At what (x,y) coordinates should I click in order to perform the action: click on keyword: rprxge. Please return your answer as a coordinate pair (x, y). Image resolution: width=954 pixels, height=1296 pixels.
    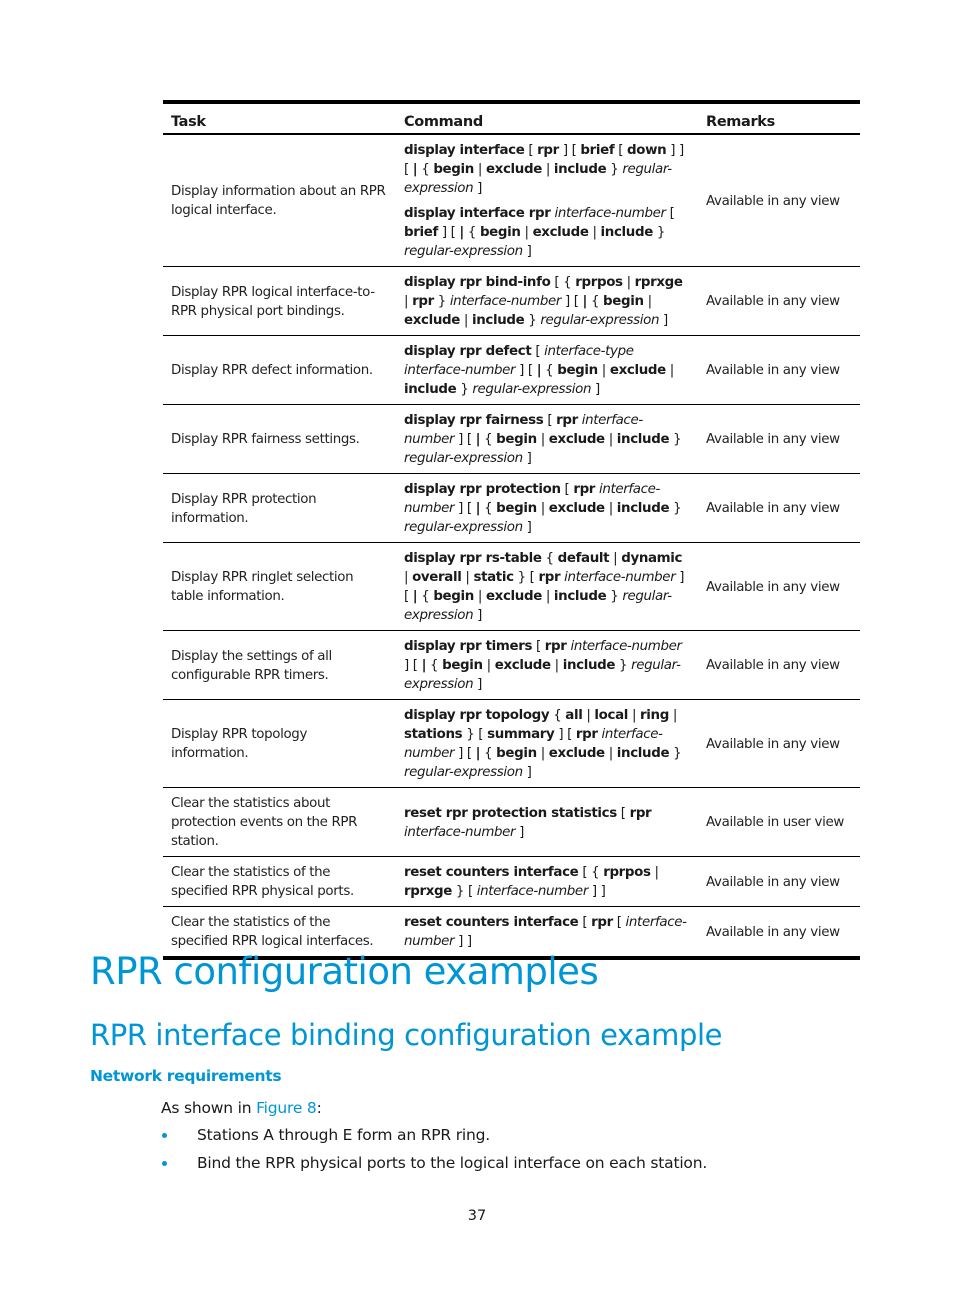
    Looking at the image, I should click on (658, 282).